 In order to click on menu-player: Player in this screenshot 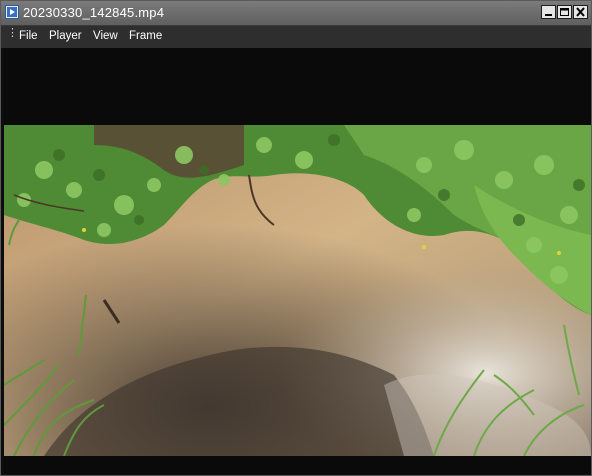, I will do `click(65, 36)`.